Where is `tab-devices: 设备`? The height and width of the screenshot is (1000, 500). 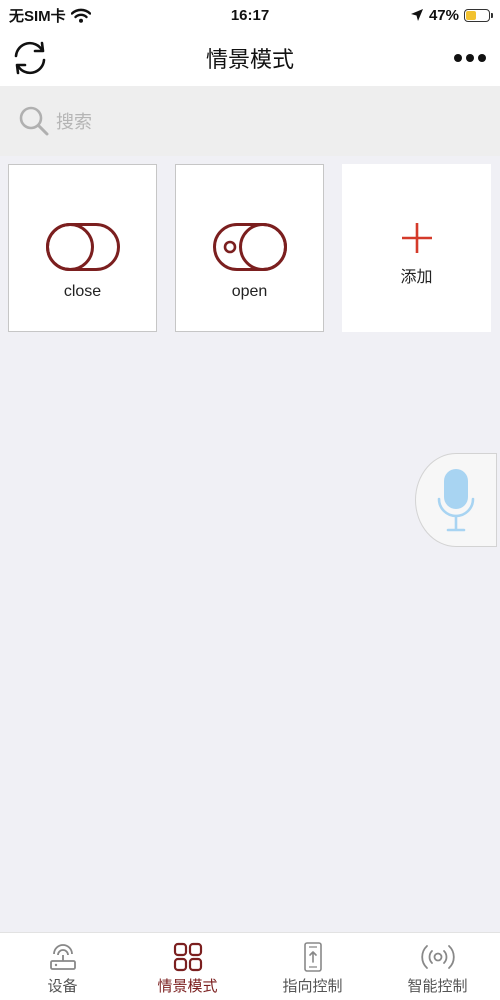
tab-devices: 设备 is located at coordinates (62, 966).